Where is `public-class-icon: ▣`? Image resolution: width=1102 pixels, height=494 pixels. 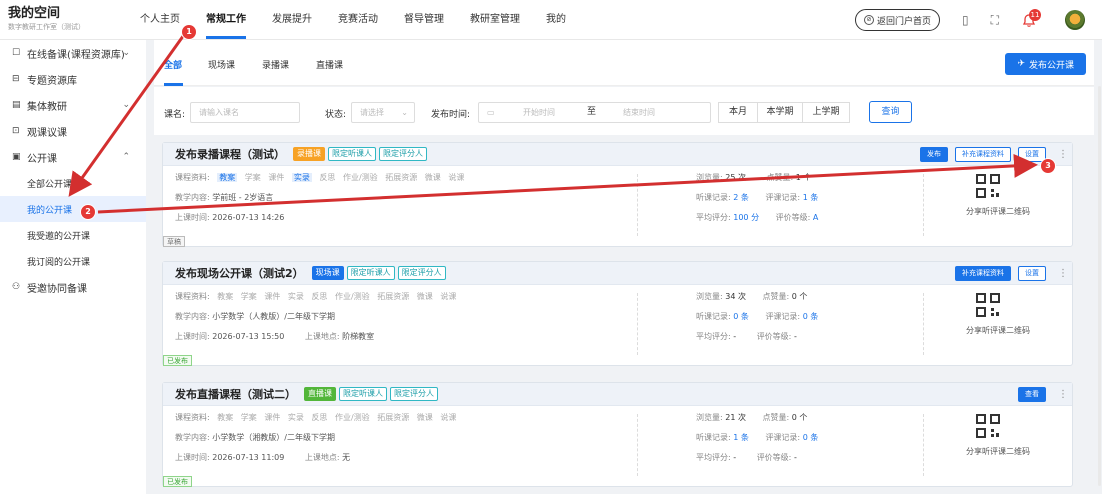
public-class-icon: ▣ is located at coordinates (16, 157).